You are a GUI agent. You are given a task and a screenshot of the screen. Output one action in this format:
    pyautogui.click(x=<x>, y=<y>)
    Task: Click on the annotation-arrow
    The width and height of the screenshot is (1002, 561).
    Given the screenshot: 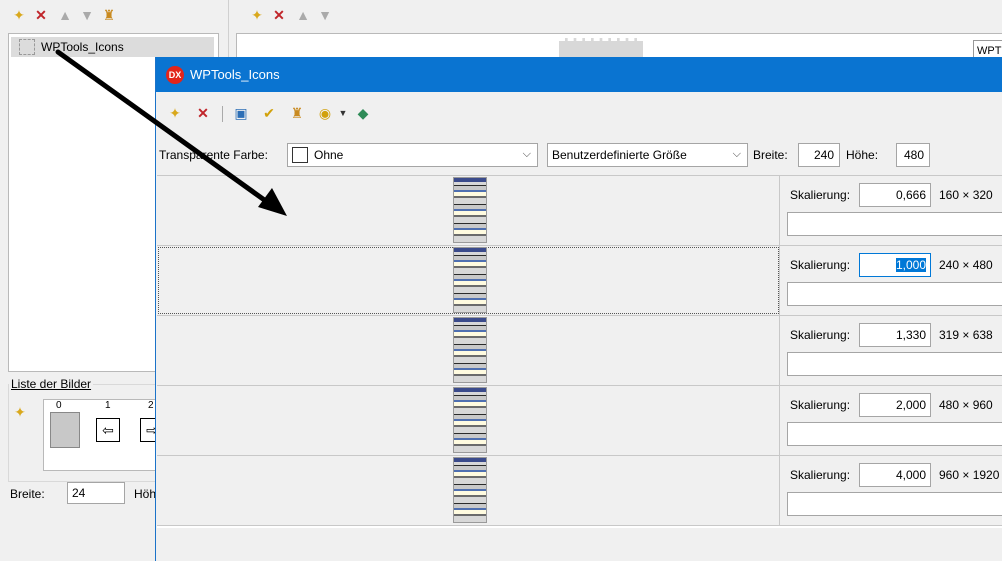 What is the action you would take?
    pyautogui.click(x=171, y=132)
    